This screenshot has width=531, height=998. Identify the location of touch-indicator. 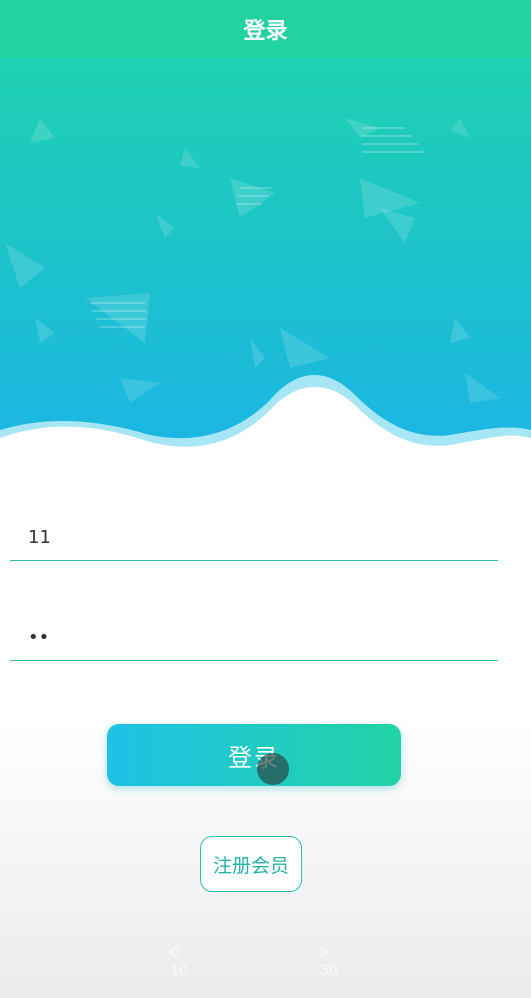
(273, 769).